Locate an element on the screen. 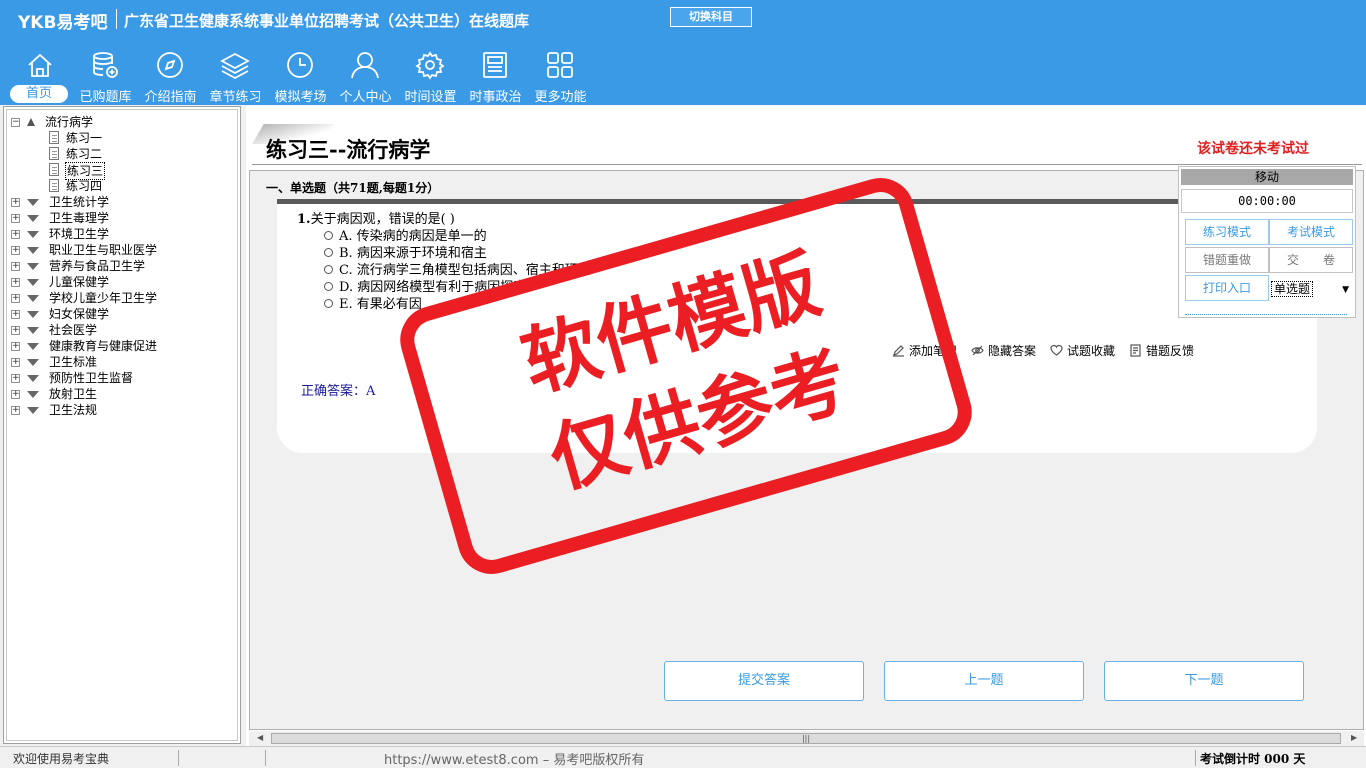 The width and height of the screenshot is (1366, 768). hide-answer-button: 隐藏答案 is located at coordinates (1003, 350).